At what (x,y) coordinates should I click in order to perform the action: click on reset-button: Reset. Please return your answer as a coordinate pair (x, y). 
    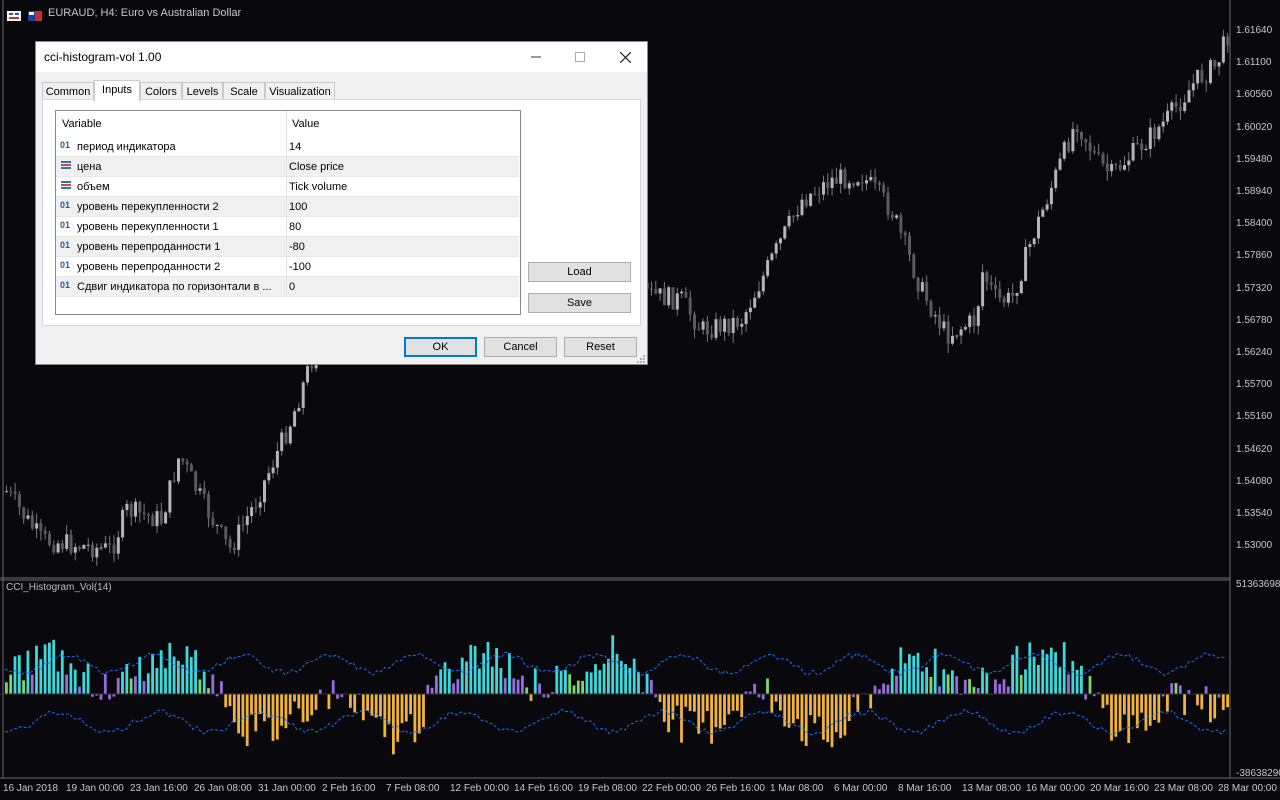
    Looking at the image, I should click on (600, 347).